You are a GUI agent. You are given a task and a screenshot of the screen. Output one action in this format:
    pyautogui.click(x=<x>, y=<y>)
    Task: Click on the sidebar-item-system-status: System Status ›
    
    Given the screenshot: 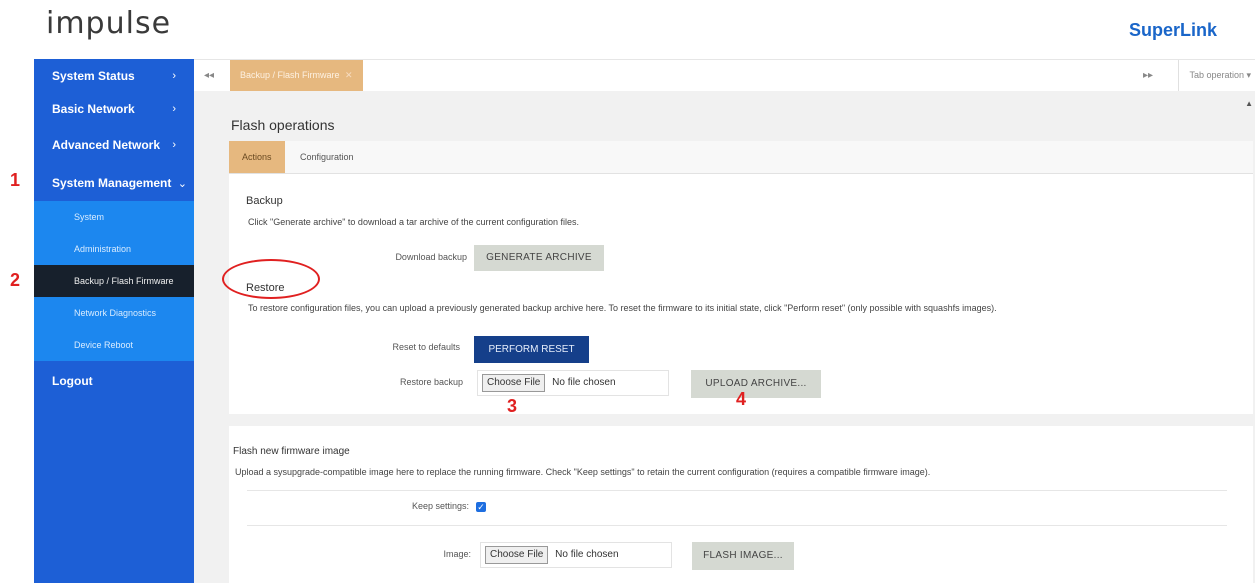 What is the action you would take?
    pyautogui.click(x=114, y=76)
    